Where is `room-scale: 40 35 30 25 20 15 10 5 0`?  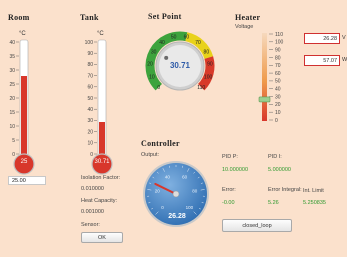 room-scale: 40 35 30 25 20 15 10 5 0 is located at coordinates (14, 99).